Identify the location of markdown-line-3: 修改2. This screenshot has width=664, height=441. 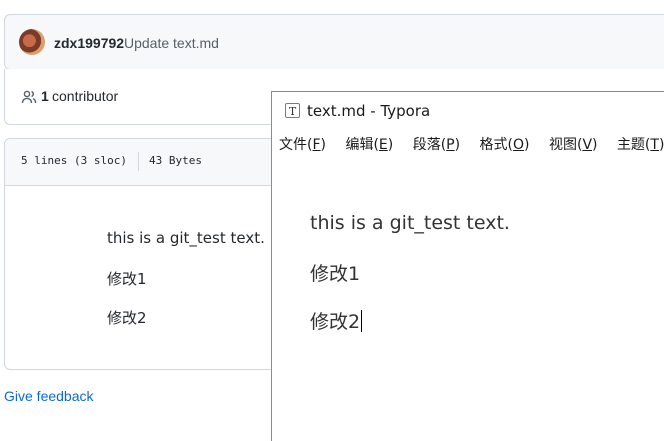
(127, 318).